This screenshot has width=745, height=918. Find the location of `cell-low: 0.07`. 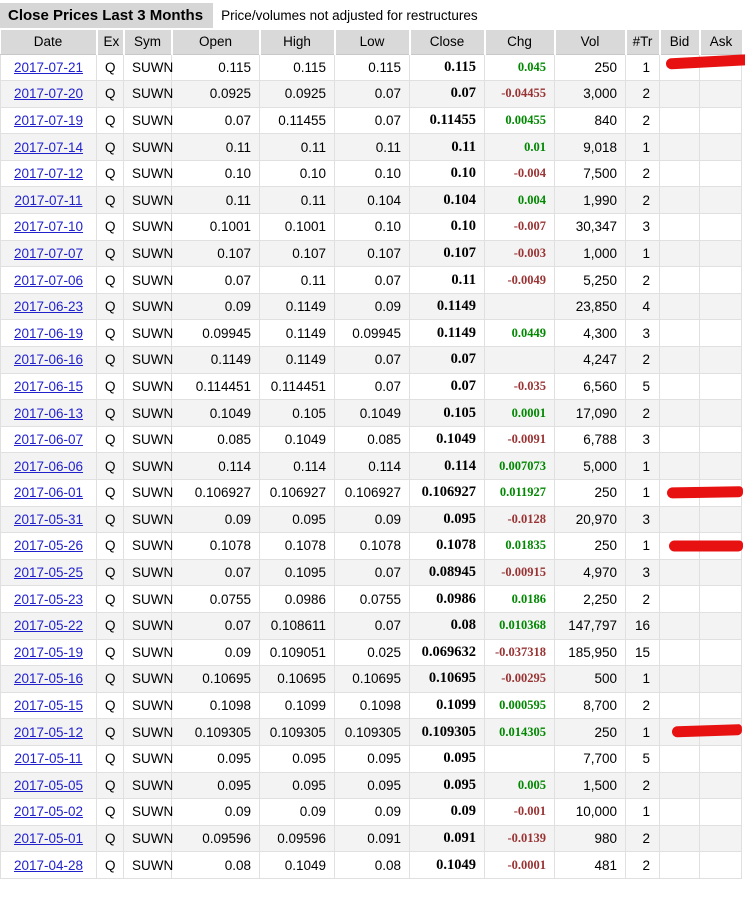

cell-low: 0.07 is located at coordinates (372, 386).